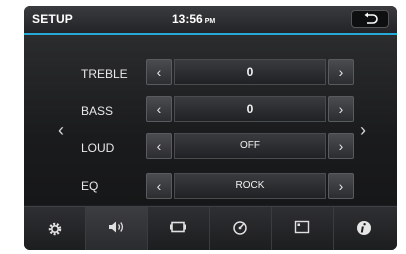  I want to click on bass-increase-button: ›, so click(341, 109).